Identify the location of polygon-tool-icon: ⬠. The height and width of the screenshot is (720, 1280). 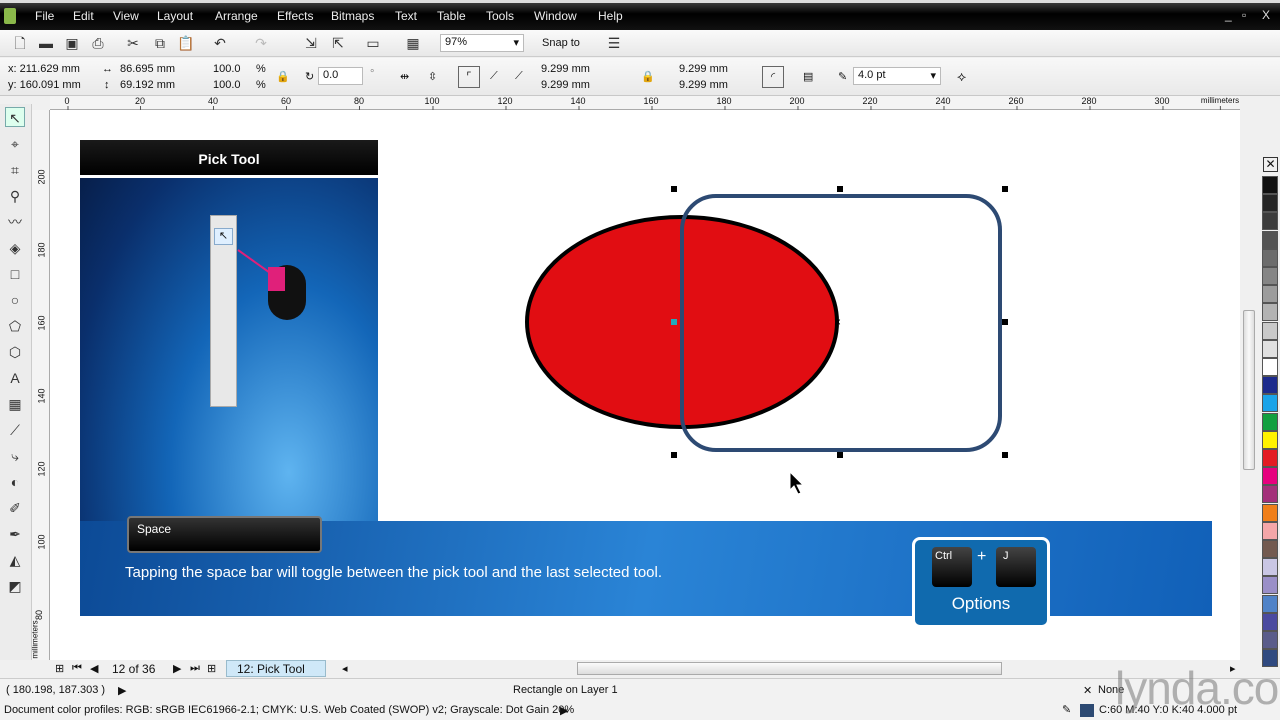
(15, 326).